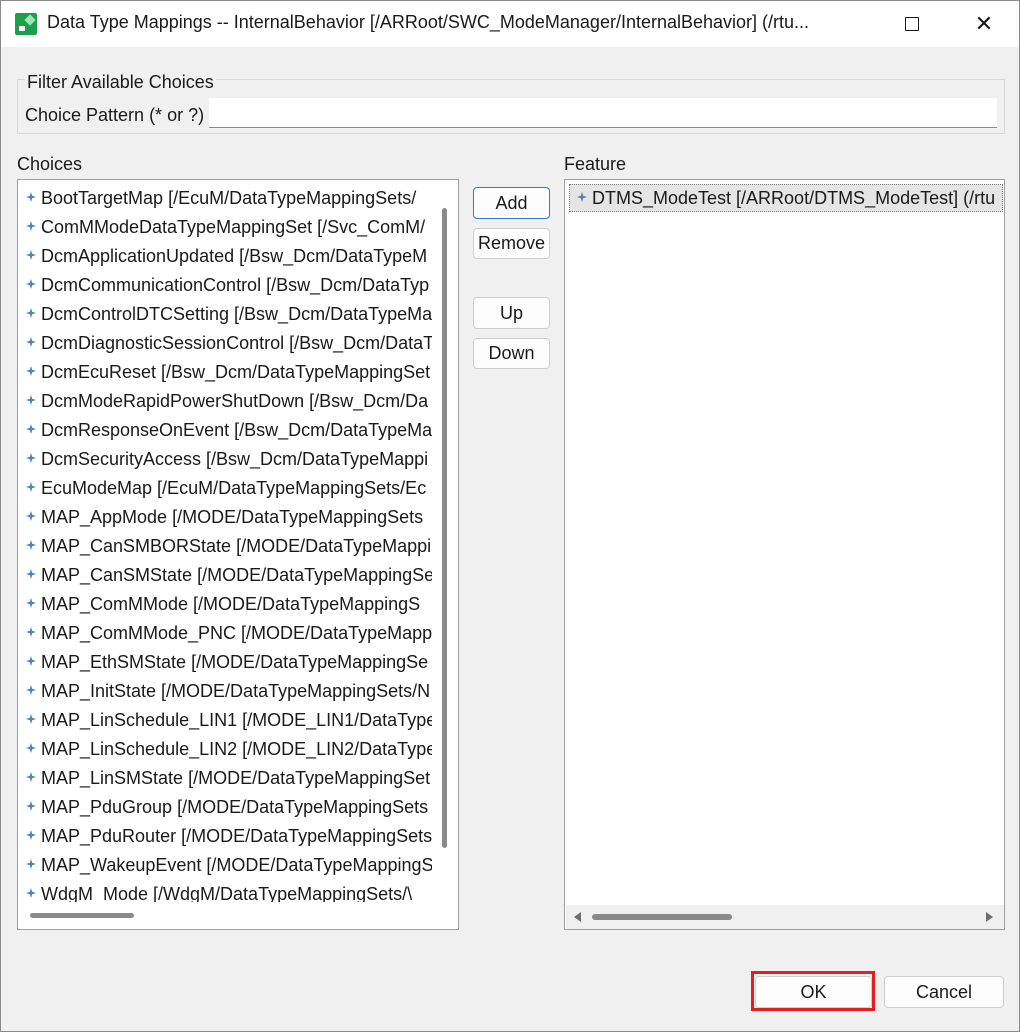  Describe the element at coordinates (511, 203) in the screenshot. I see `add-button: Add` at that location.